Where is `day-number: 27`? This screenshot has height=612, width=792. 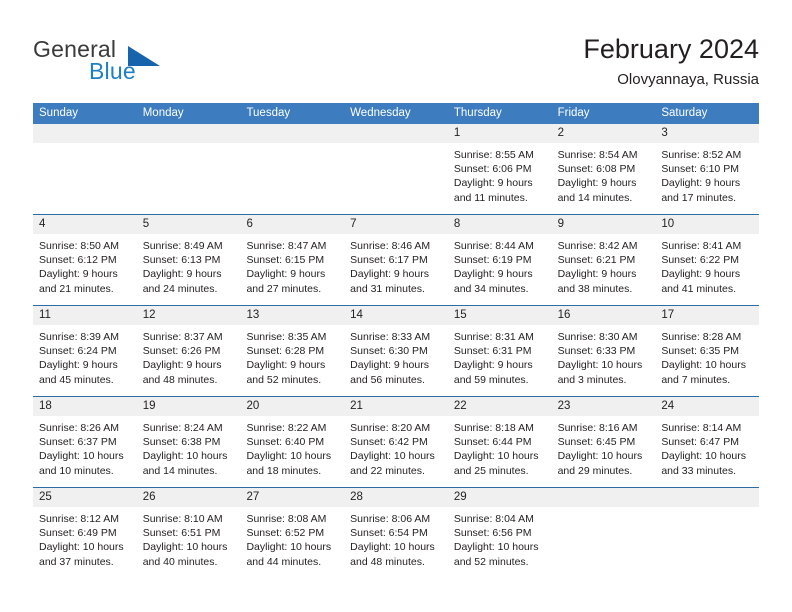 day-number: 27 is located at coordinates (292, 497).